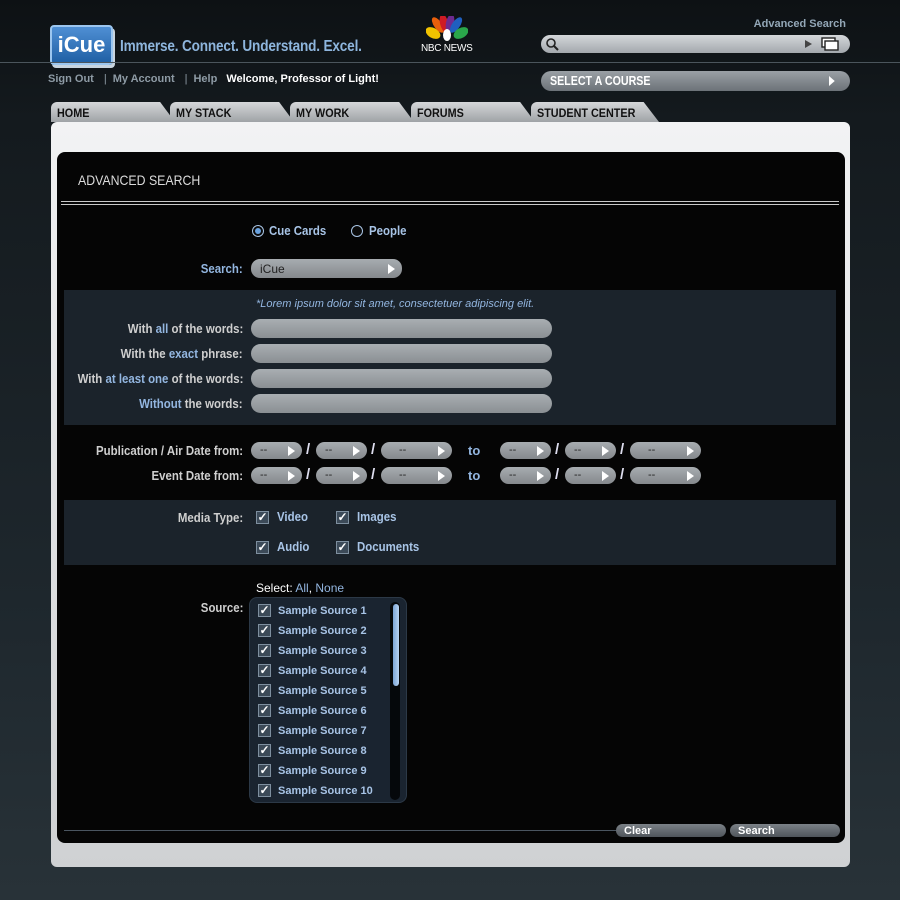 This screenshot has height=900, width=900. What do you see at coordinates (830, 44) in the screenshot?
I see `screen-icon` at bounding box center [830, 44].